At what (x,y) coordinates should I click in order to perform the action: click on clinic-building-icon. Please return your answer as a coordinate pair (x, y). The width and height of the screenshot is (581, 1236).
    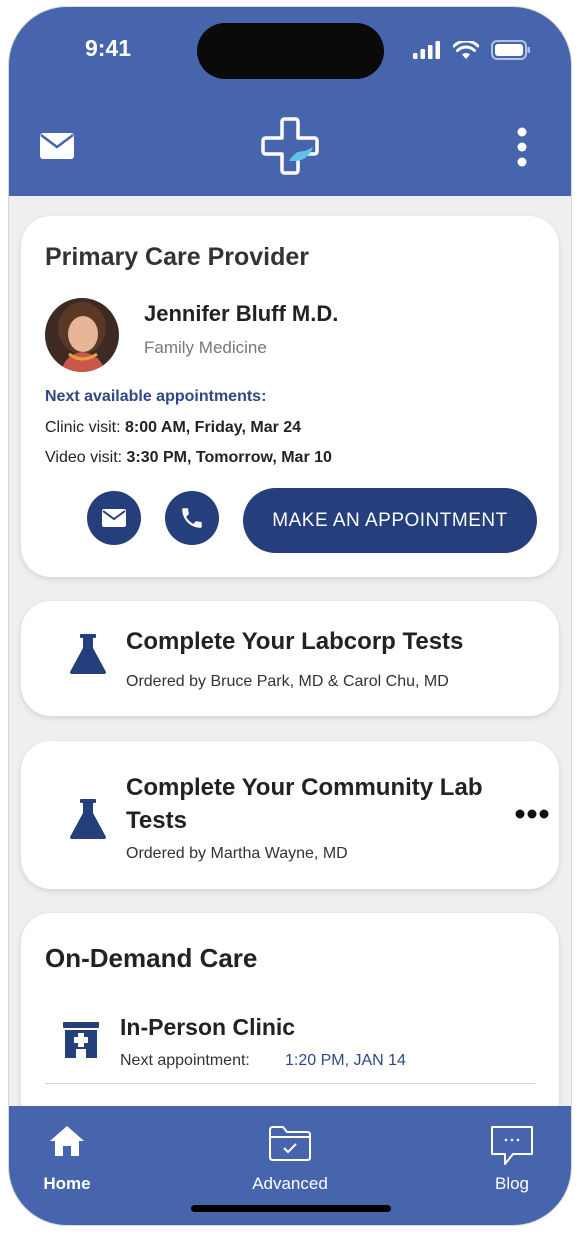
    Looking at the image, I should click on (81, 1040).